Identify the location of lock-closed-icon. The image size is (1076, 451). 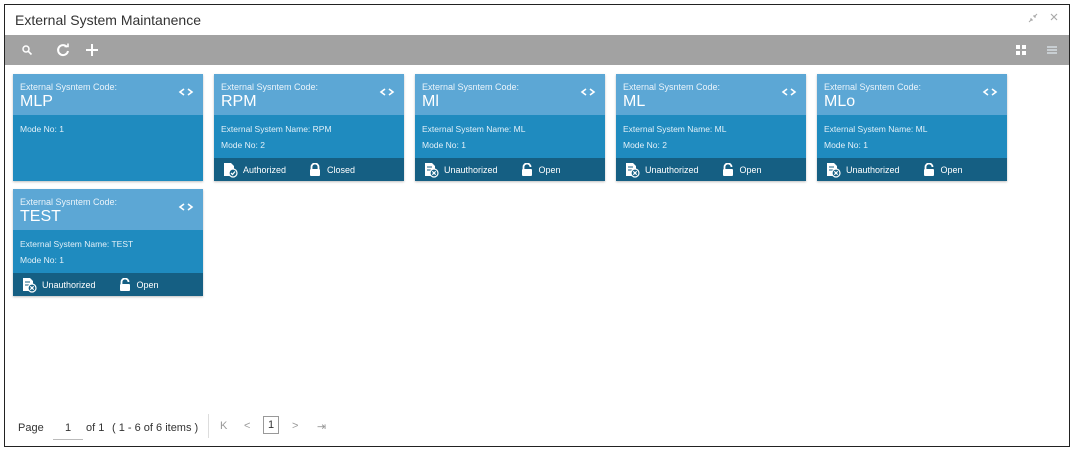
(315, 169).